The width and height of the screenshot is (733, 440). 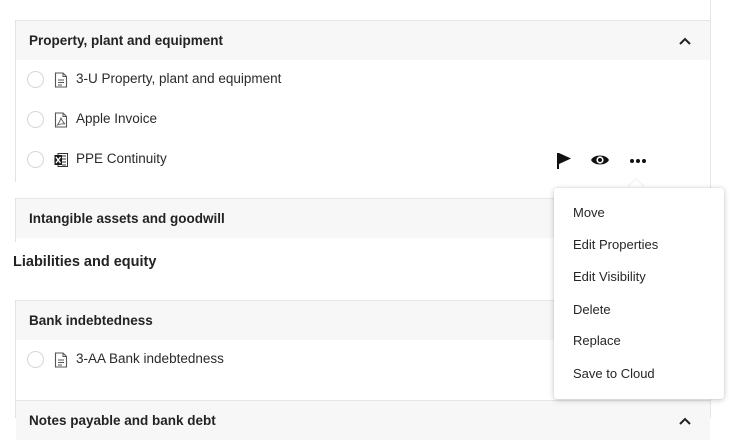 I want to click on row-actions, so click(x=595, y=161).